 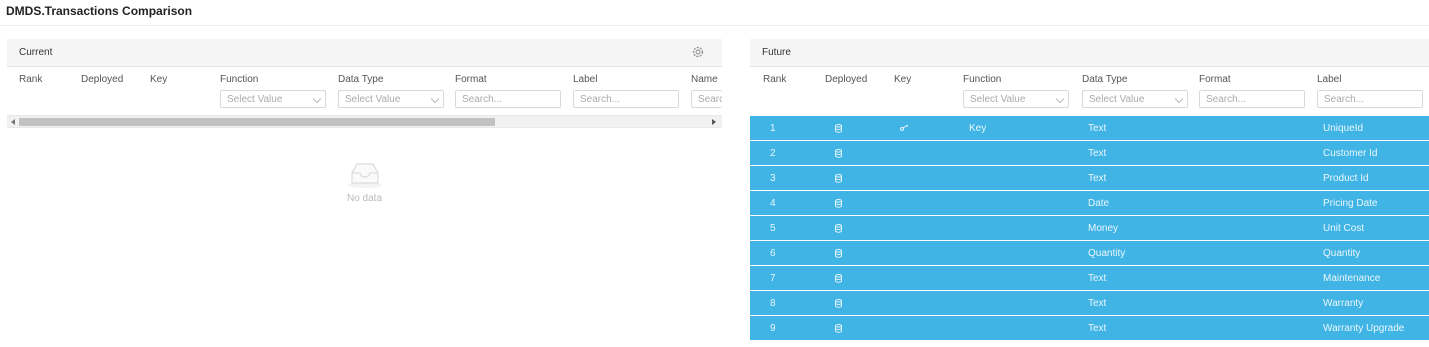 I want to click on cell-label: Warranty, so click(x=1343, y=303).